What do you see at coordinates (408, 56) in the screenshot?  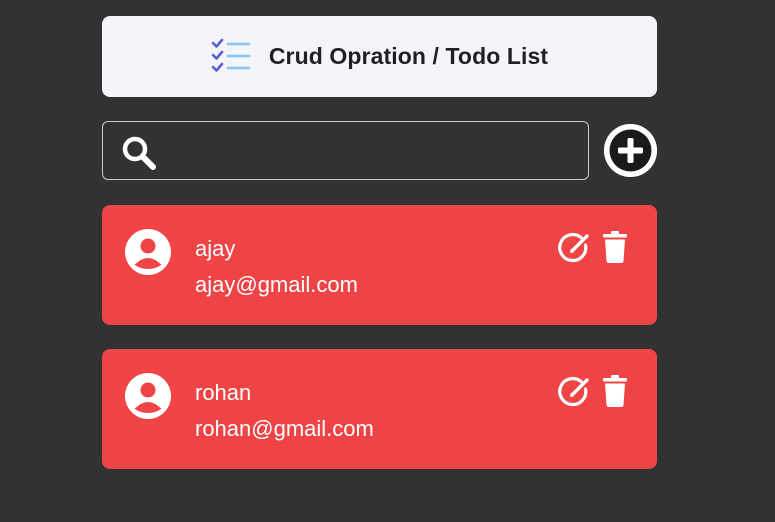 I see `page-title: Crud Opration / Todo List` at bounding box center [408, 56].